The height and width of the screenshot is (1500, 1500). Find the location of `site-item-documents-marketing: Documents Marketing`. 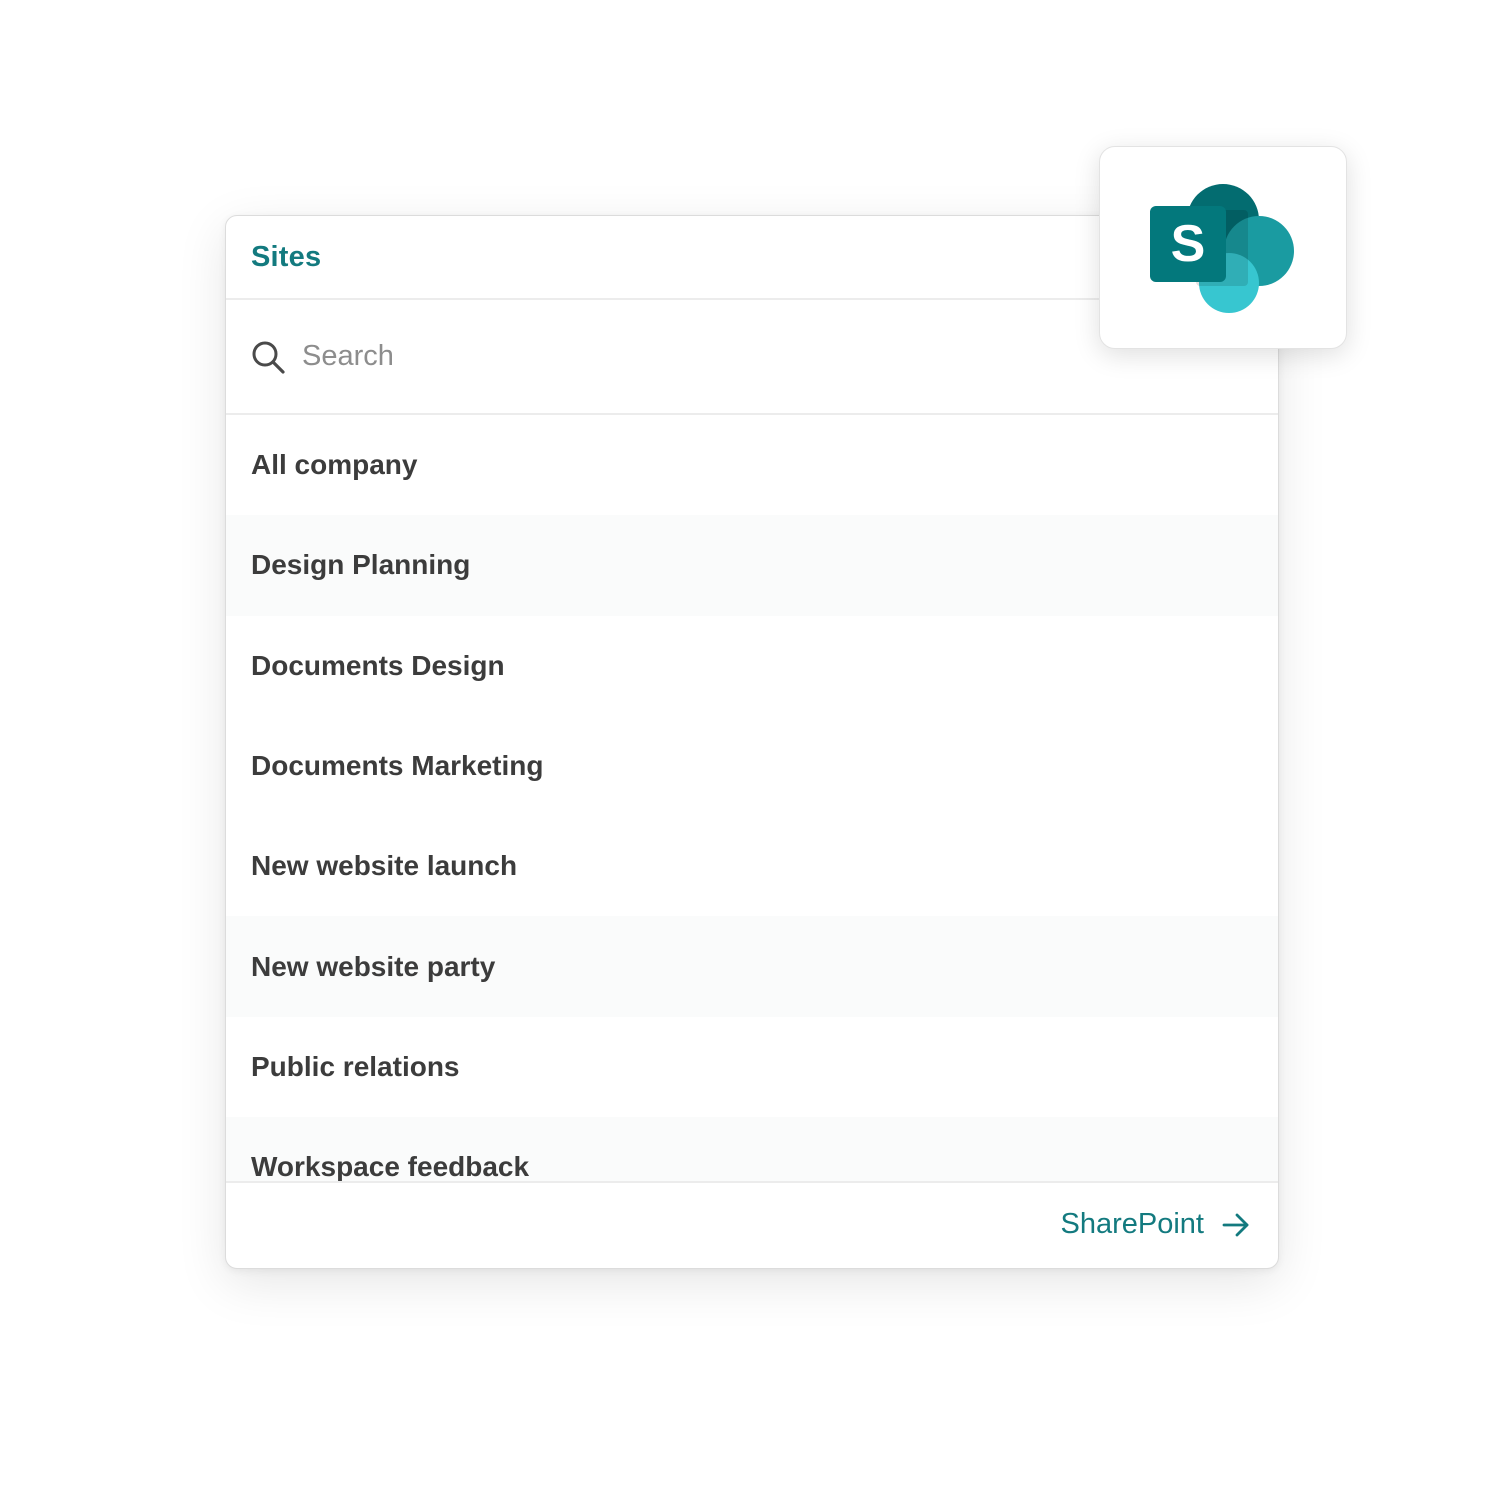

site-item-documents-marketing: Documents Marketing is located at coordinates (752, 766).